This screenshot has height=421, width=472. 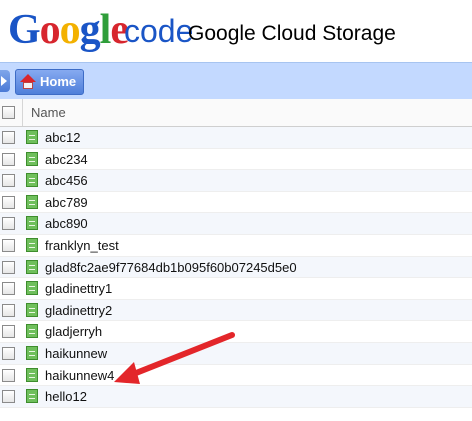 What do you see at coordinates (174, 358) in the screenshot?
I see `annotation-arrow` at bounding box center [174, 358].